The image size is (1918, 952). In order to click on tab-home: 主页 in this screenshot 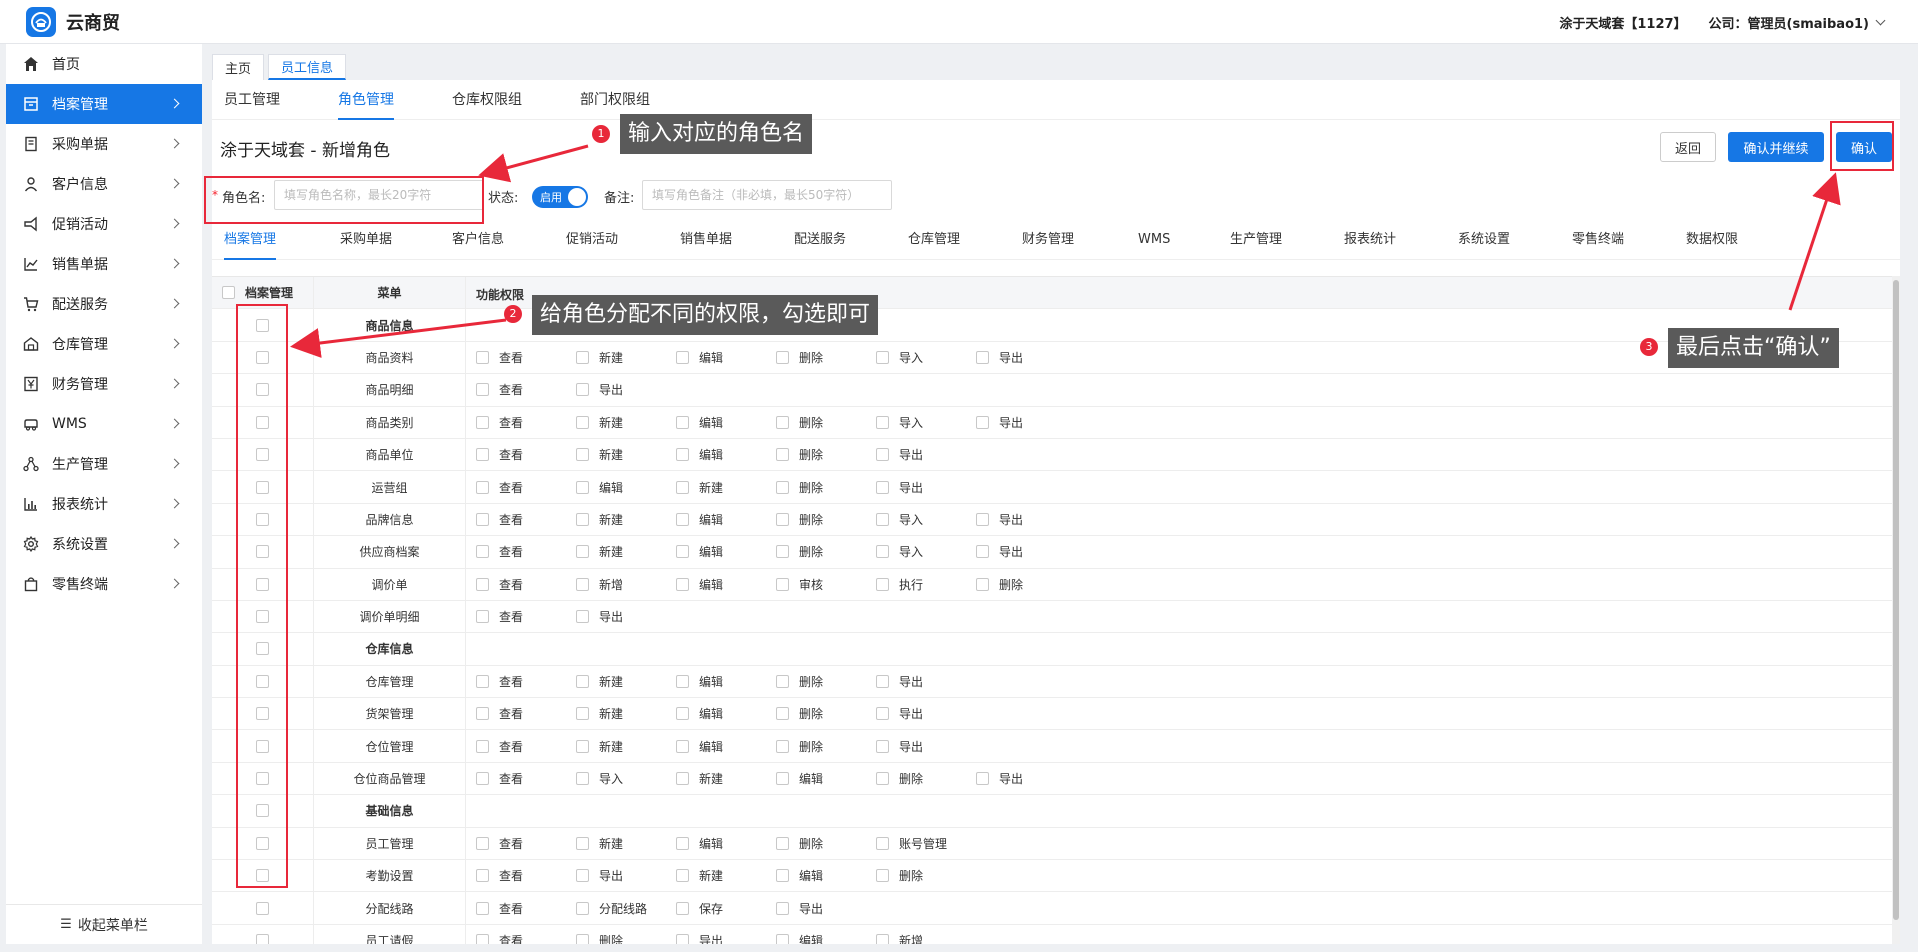, I will do `click(238, 67)`.